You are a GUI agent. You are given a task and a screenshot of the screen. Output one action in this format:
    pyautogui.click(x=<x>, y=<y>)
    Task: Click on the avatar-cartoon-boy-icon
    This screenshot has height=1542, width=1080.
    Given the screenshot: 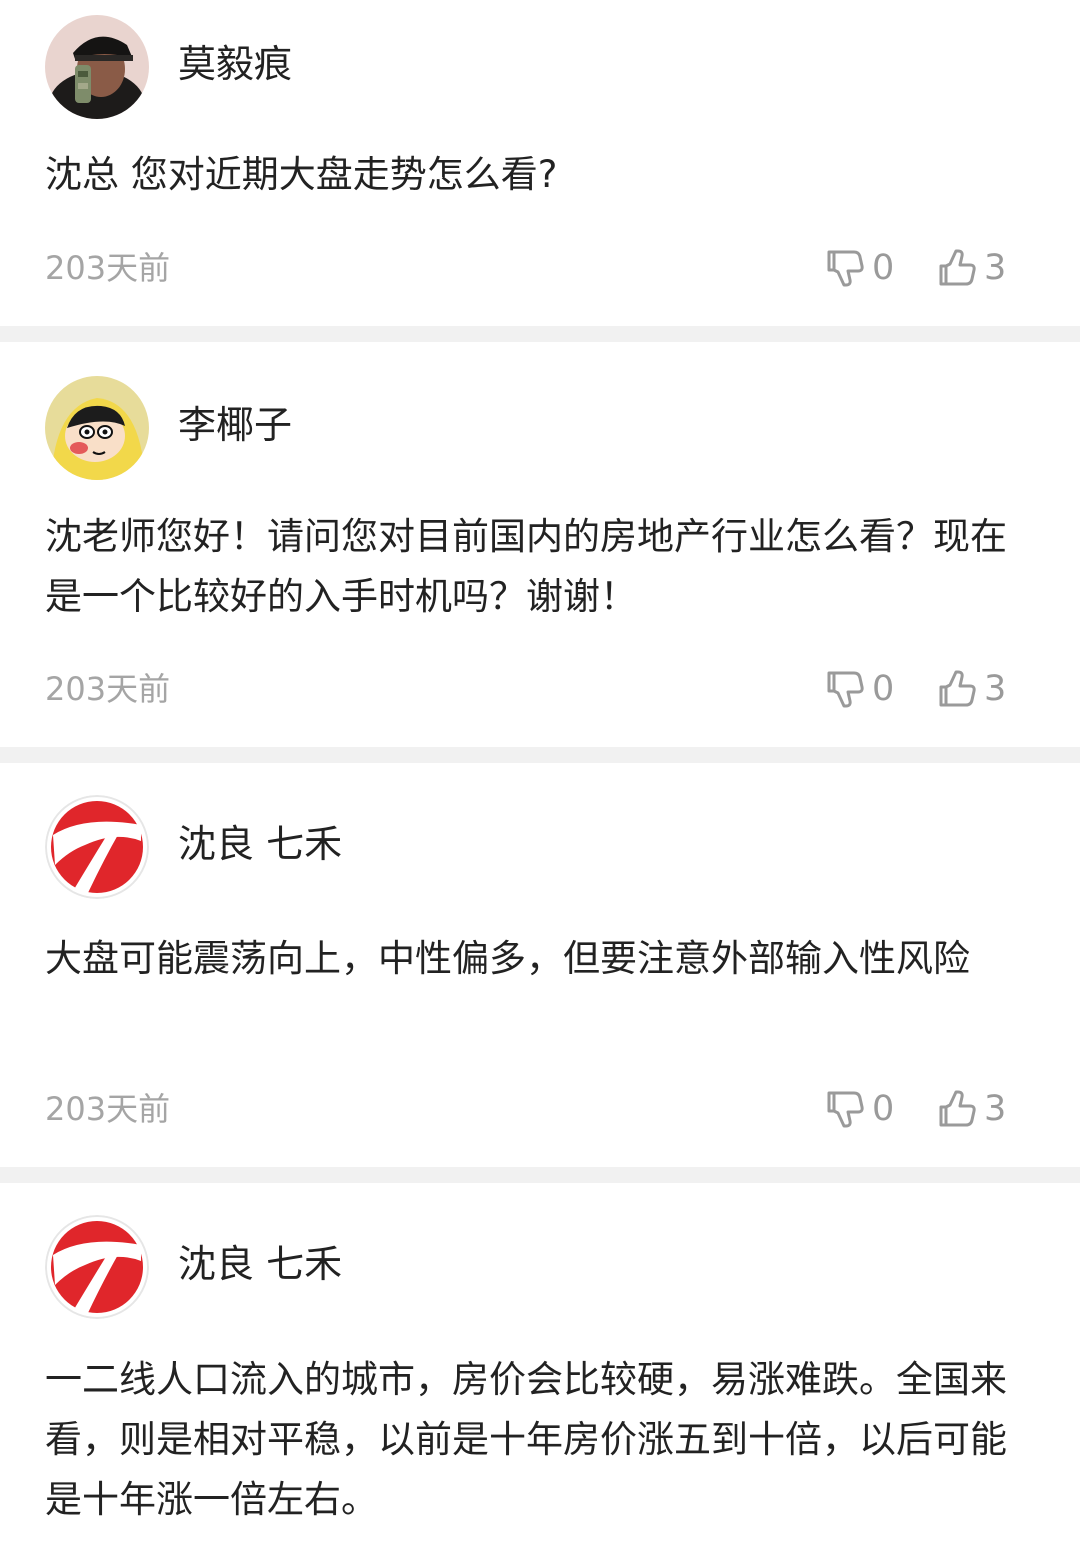 What is the action you would take?
    pyautogui.click(x=97, y=428)
    